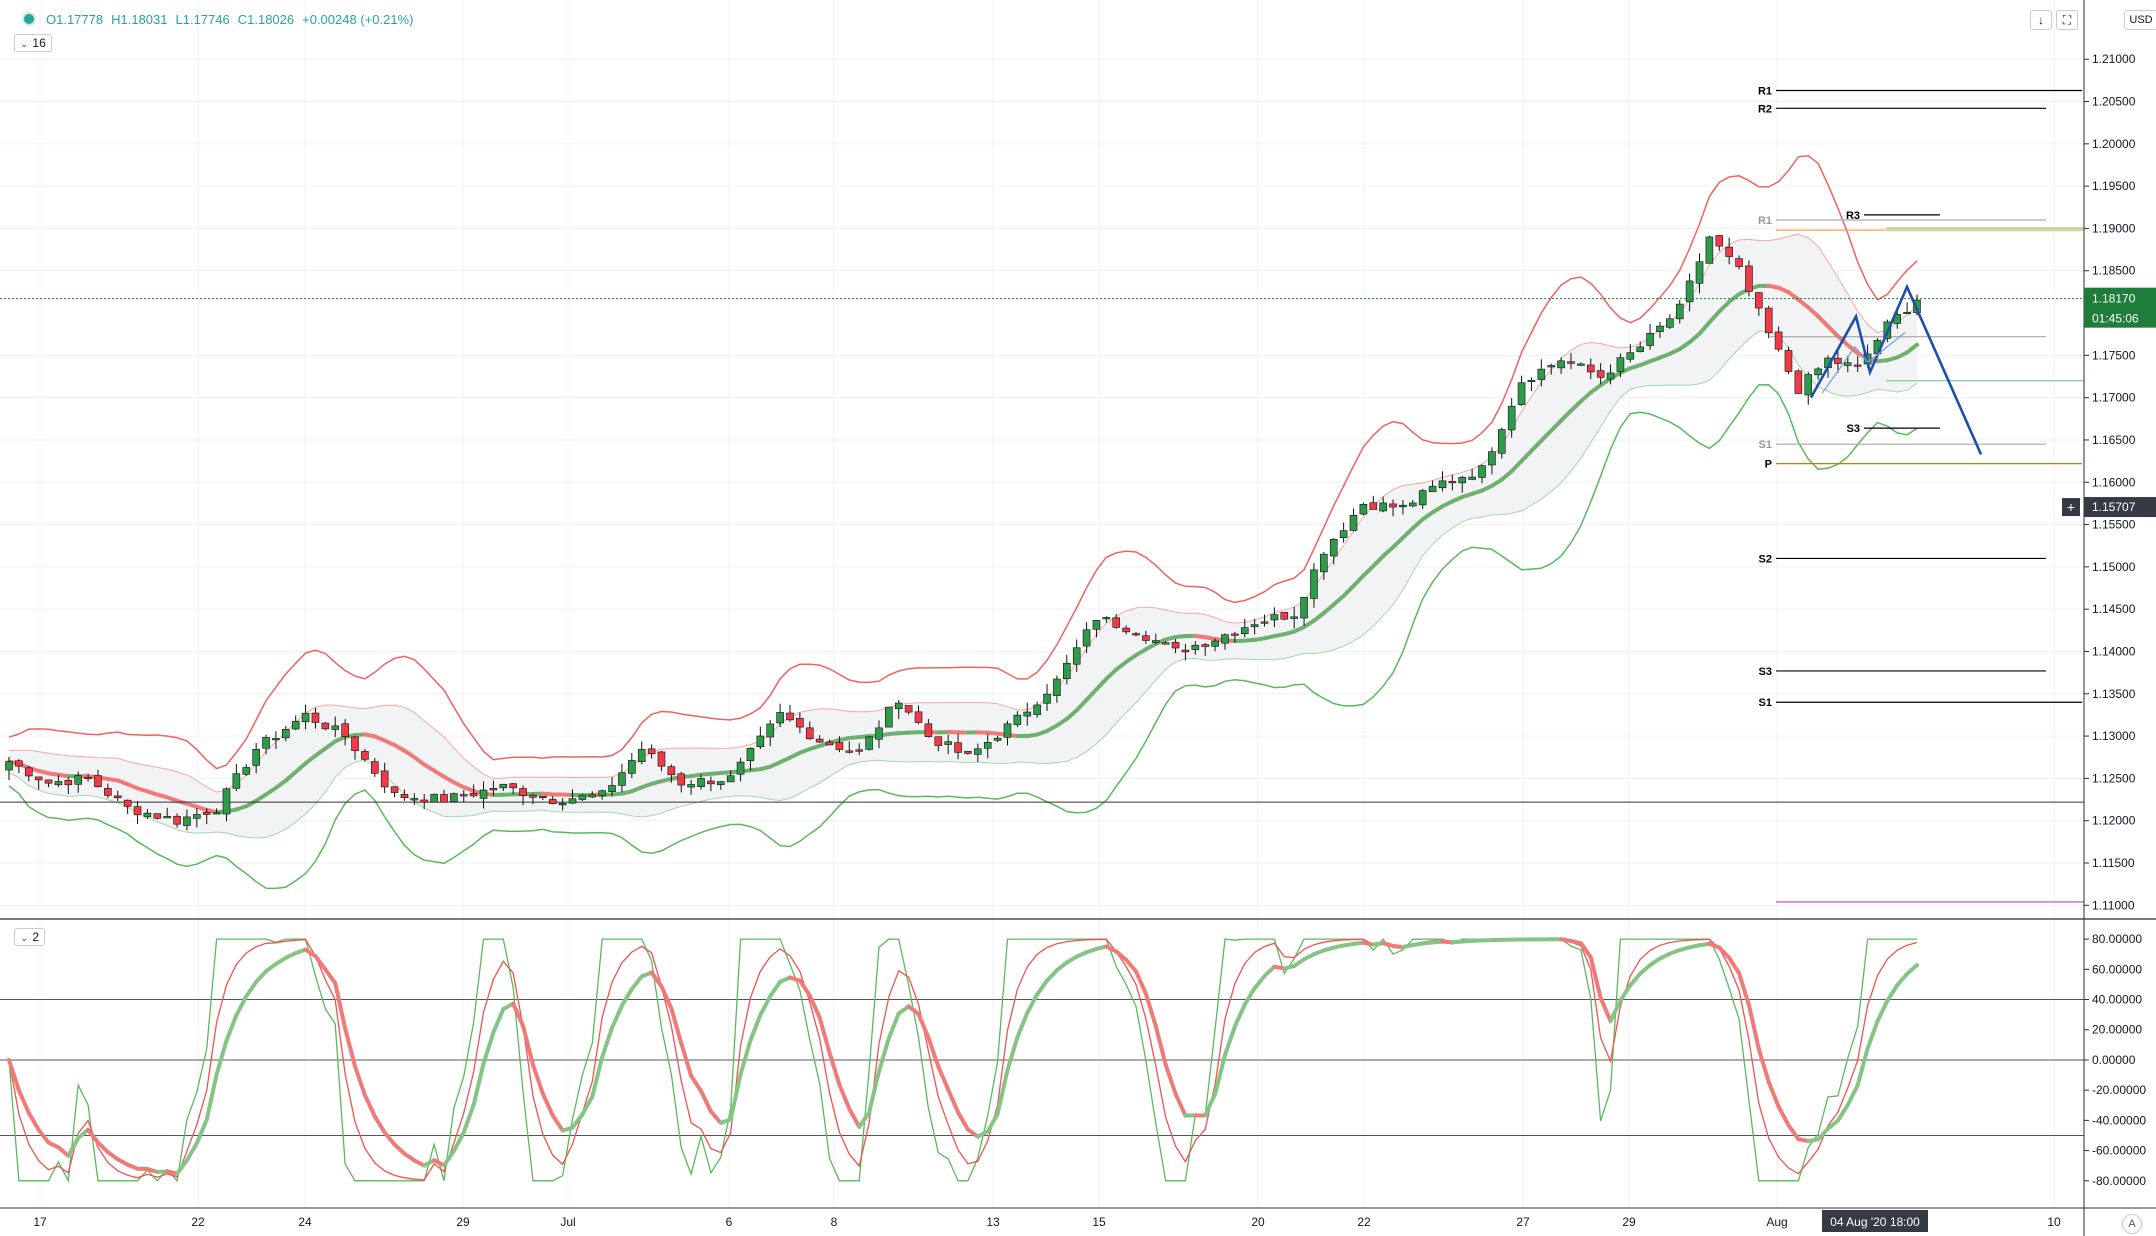  I want to click on oscillator-tick-label: -80.00000, so click(2119, 1181).